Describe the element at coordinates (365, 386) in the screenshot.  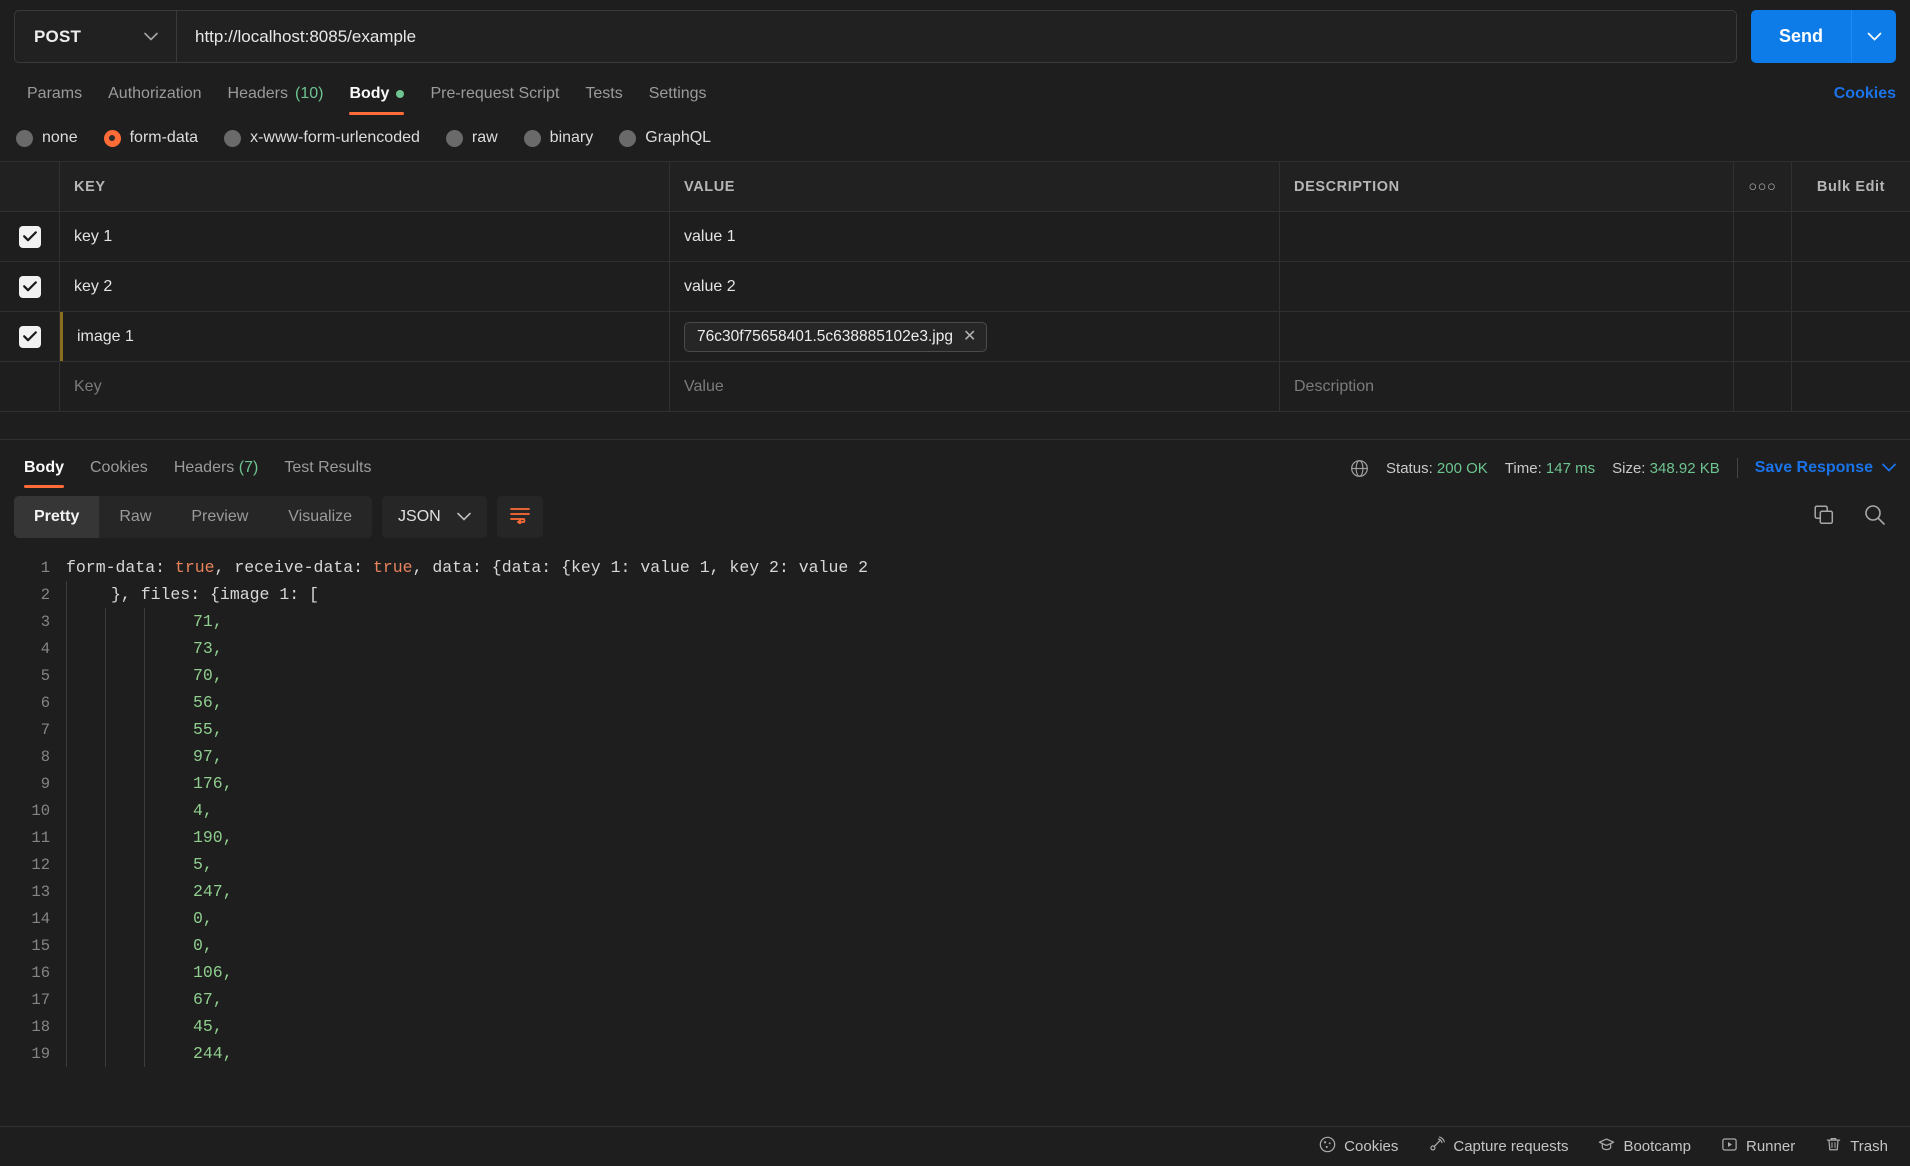
I see `new-key-input: Key` at that location.